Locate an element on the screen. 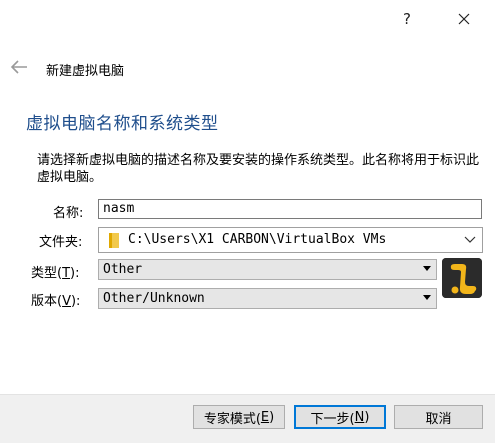  close-icon is located at coordinates (464, 19).